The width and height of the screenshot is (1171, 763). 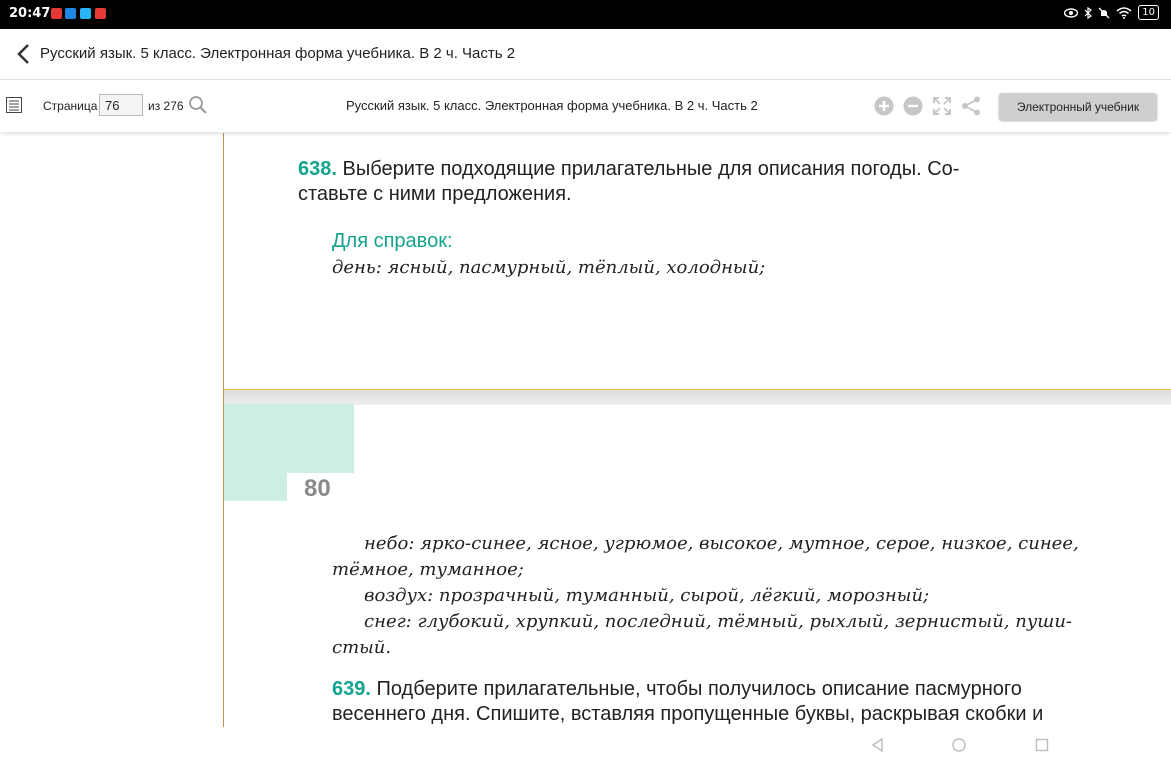 I want to click on exercise-638-line2: ставьте с ними предложения., so click(x=435, y=194).